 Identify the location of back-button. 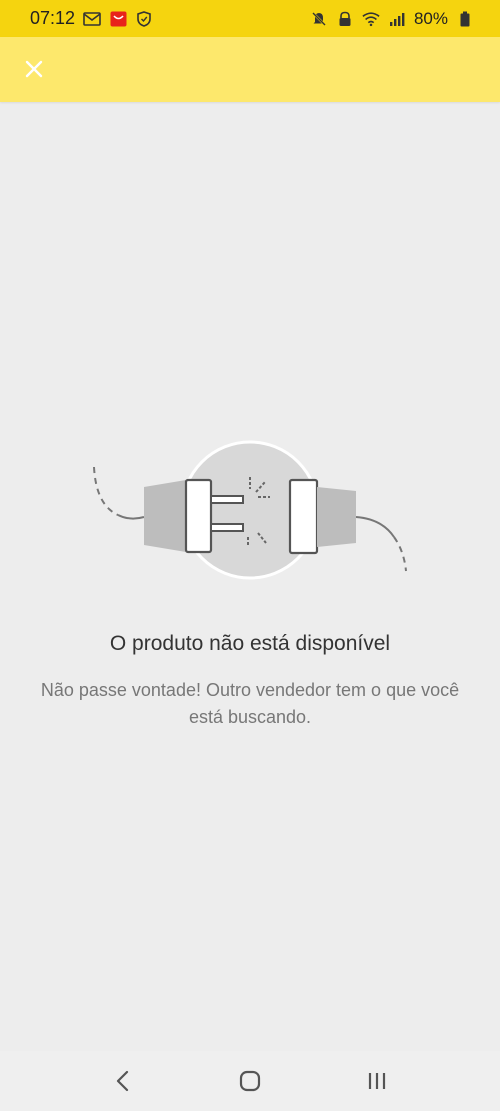
(123, 1081).